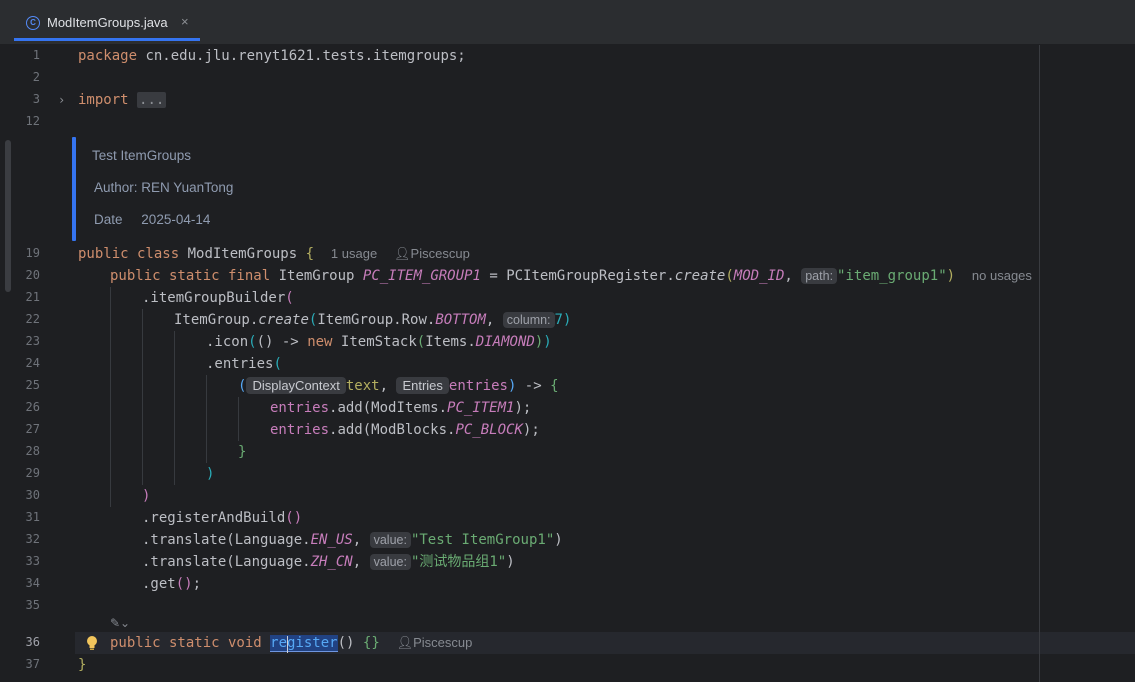 This screenshot has width=1135, height=682. I want to click on line-number: 24, so click(32, 363).